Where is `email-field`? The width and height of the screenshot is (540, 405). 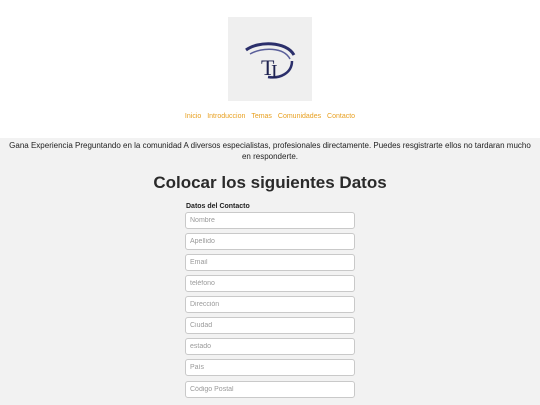 email-field is located at coordinates (270, 262).